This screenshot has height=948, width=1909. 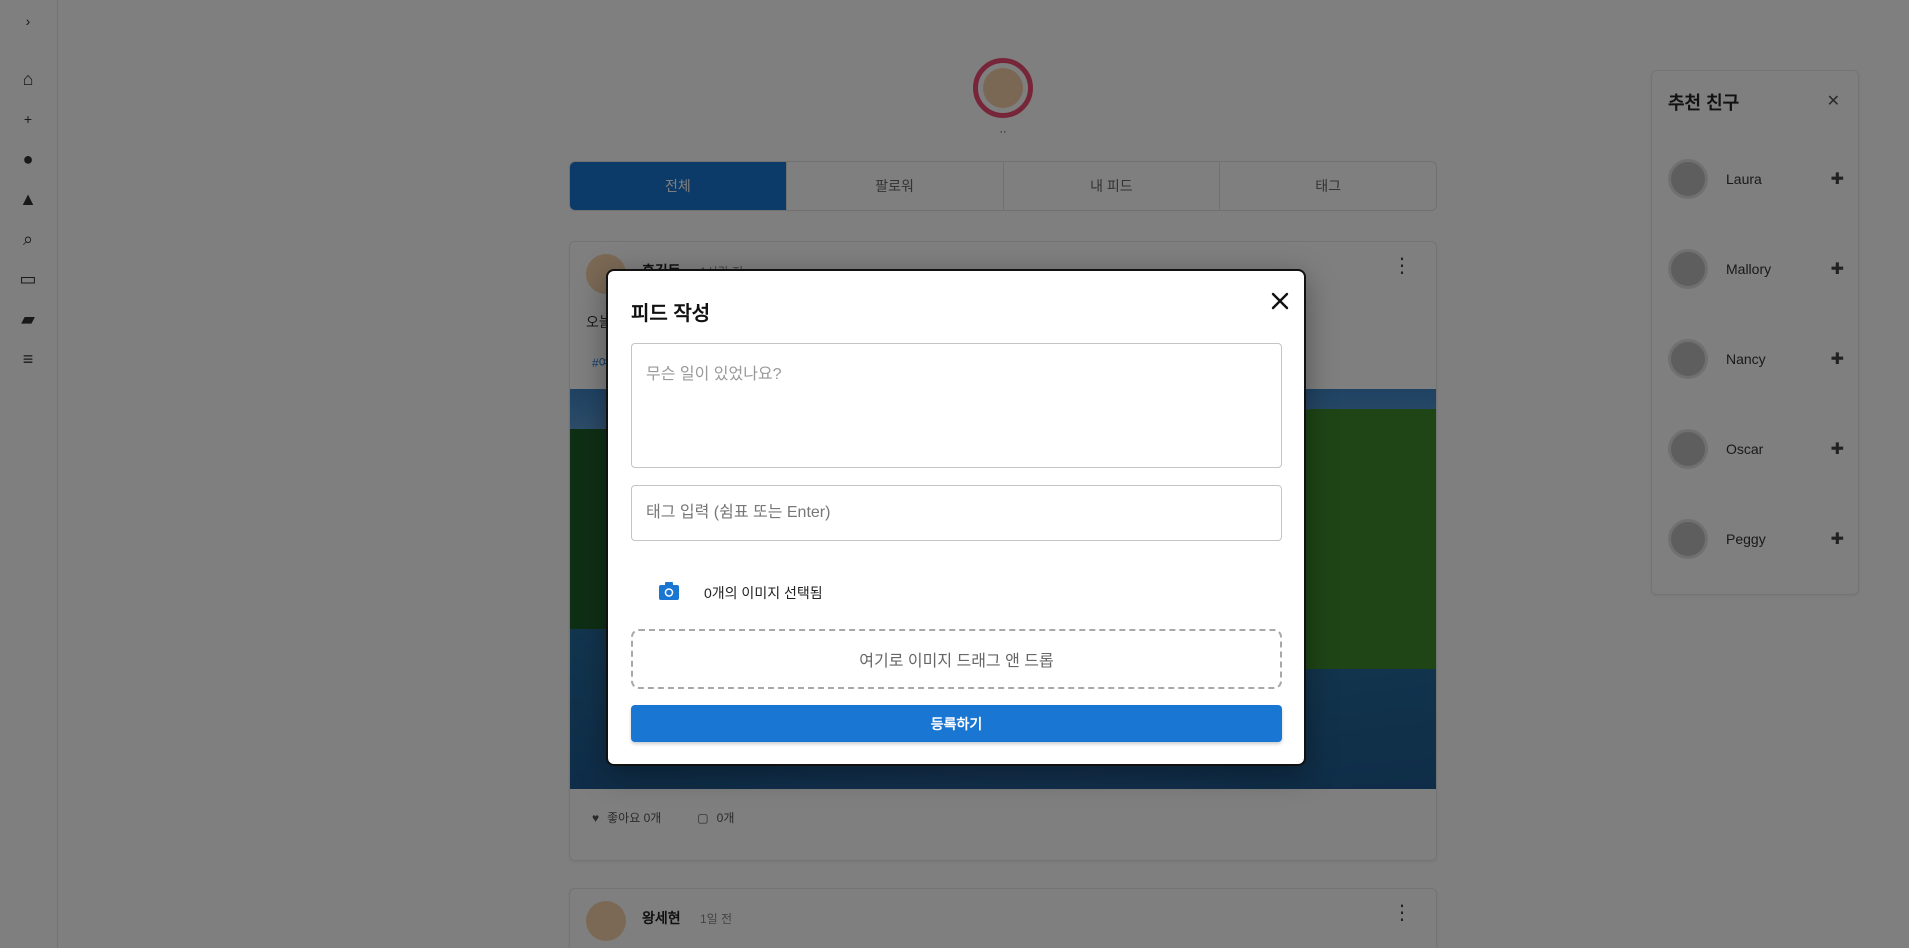 What do you see at coordinates (956, 513) in the screenshot?
I see `tag-input` at bounding box center [956, 513].